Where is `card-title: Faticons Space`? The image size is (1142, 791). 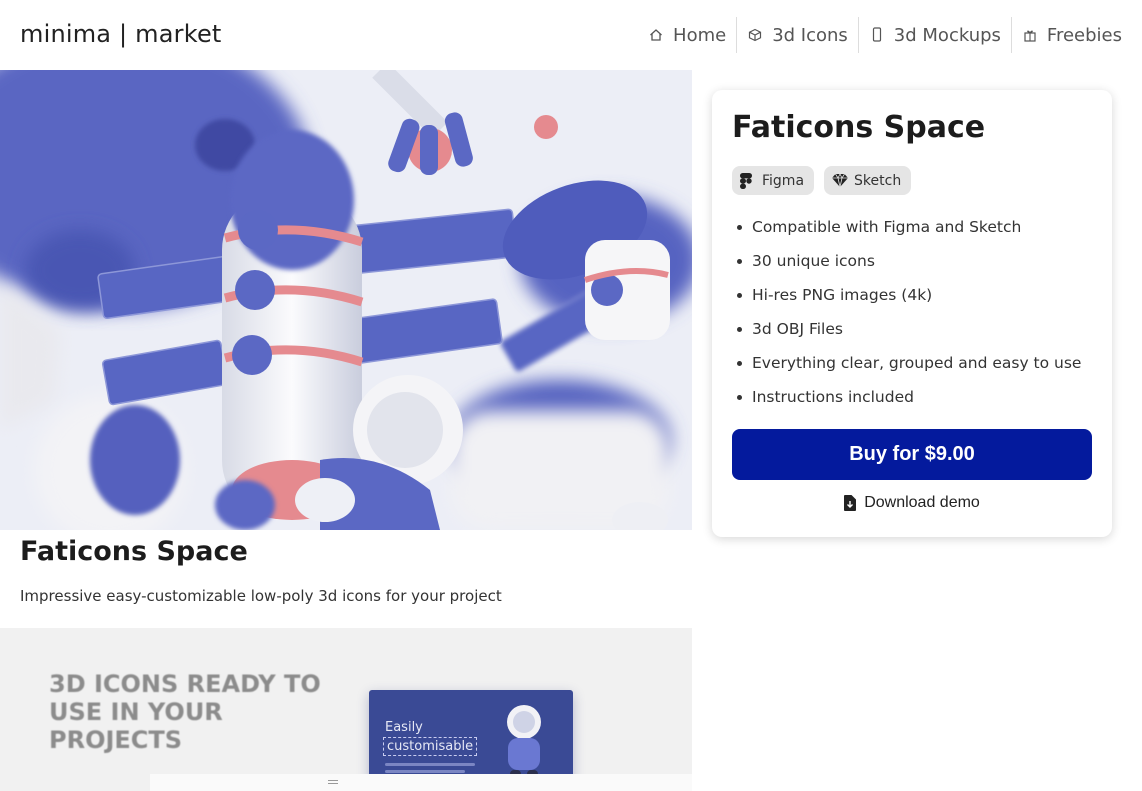 card-title: Faticons Space is located at coordinates (859, 127).